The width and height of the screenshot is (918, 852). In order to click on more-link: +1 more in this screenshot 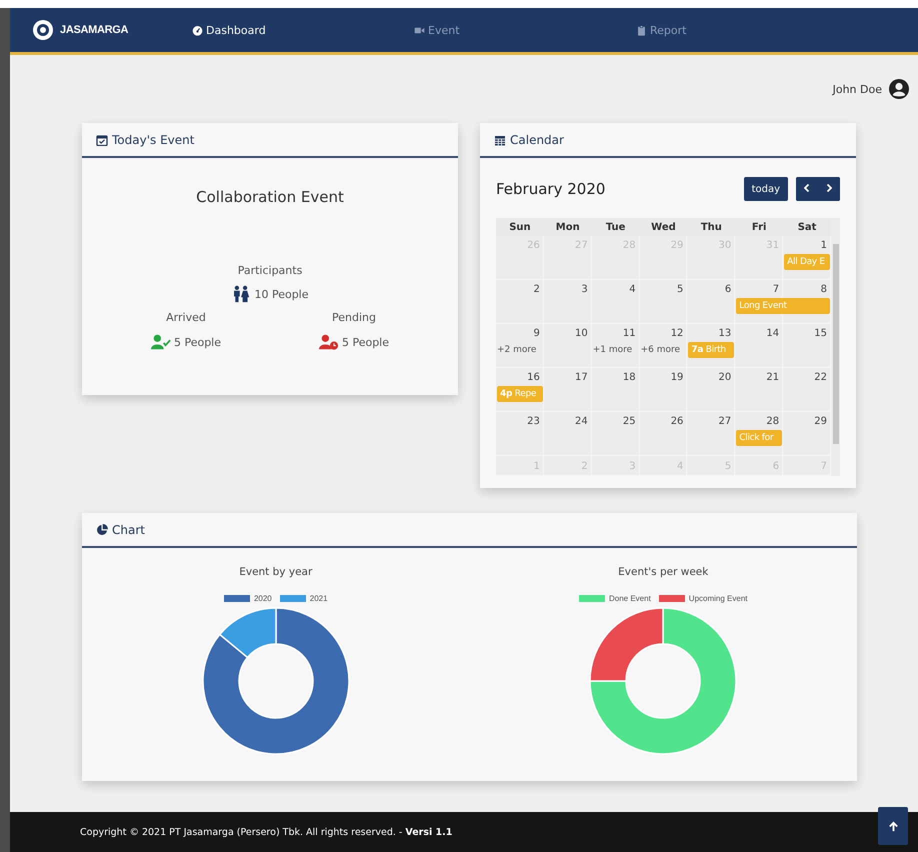, I will do `click(616, 350)`.